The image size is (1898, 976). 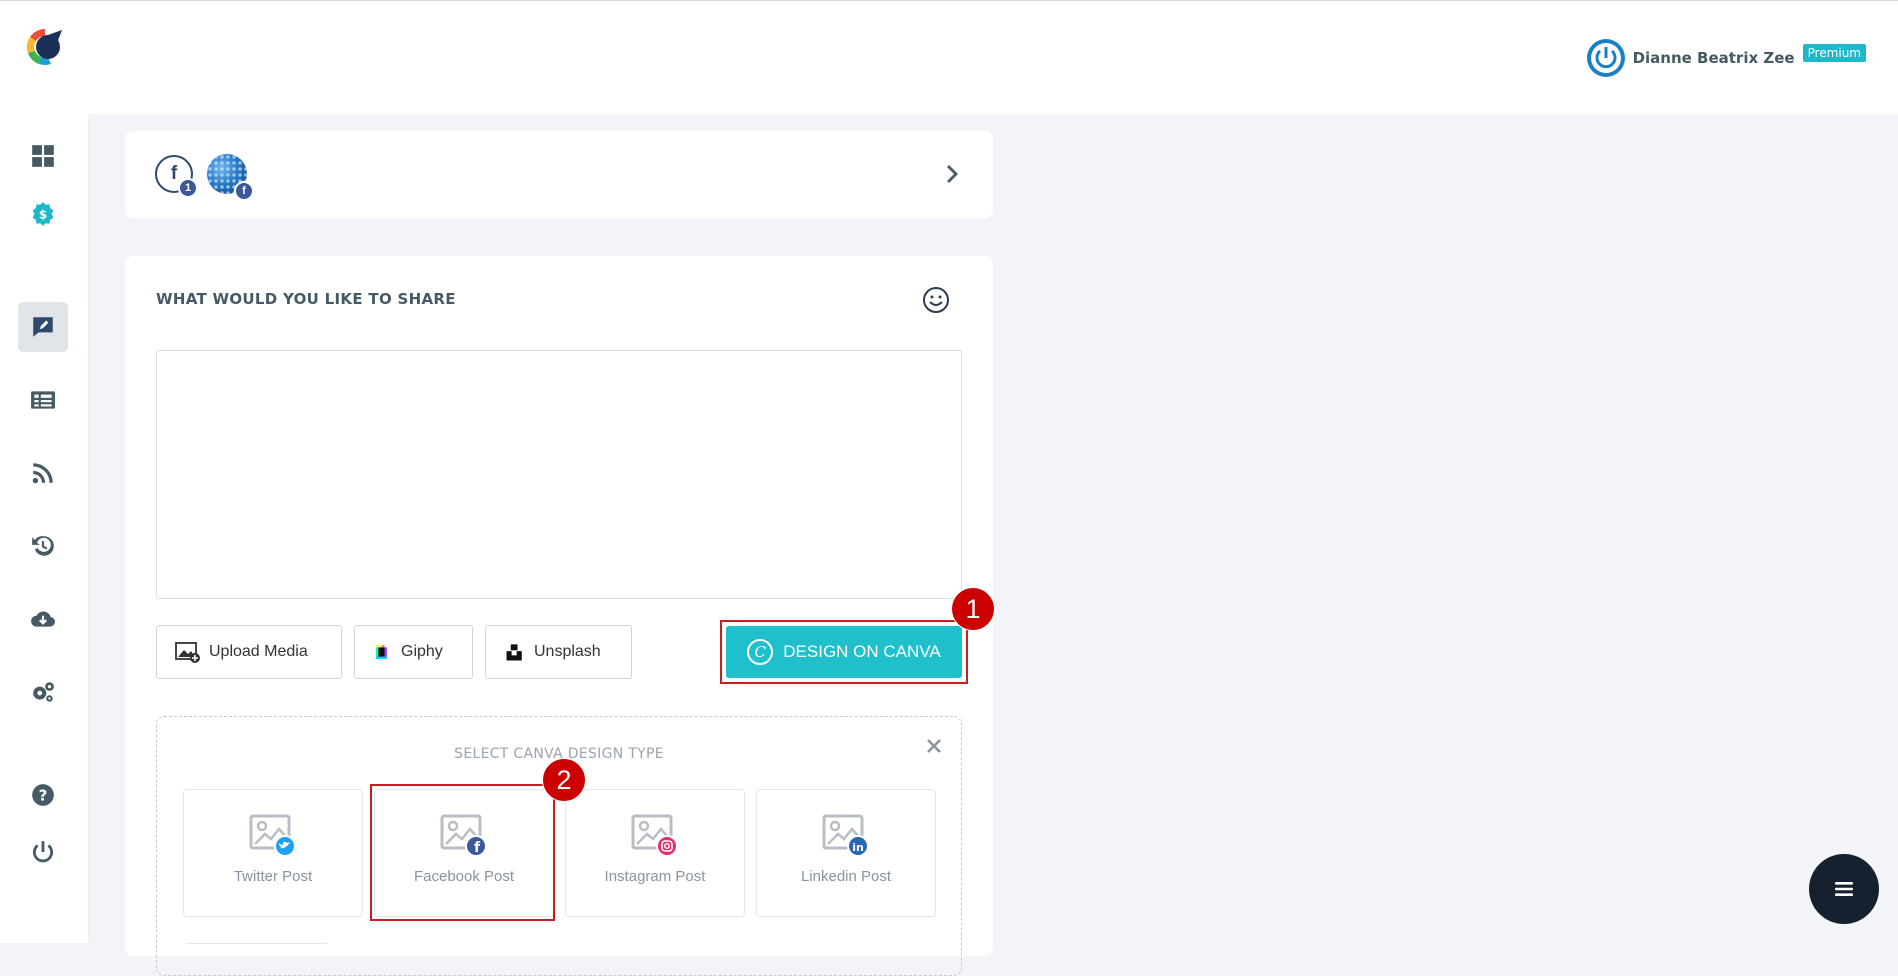 I want to click on unsplash-button: Unsplash, so click(x=558, y=652).